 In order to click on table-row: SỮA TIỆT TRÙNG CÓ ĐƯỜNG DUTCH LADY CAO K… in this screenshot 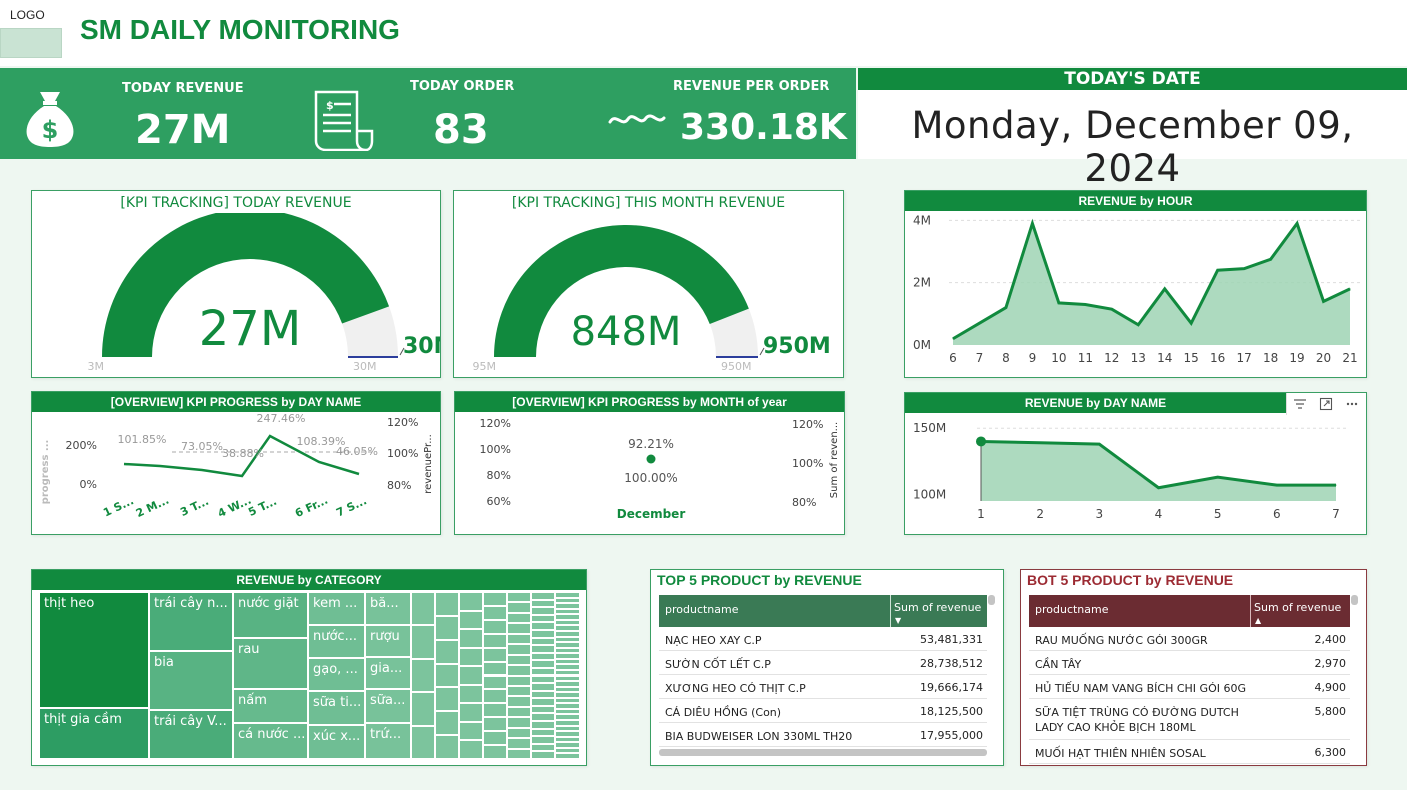, I will do `click(1189, 719)`.